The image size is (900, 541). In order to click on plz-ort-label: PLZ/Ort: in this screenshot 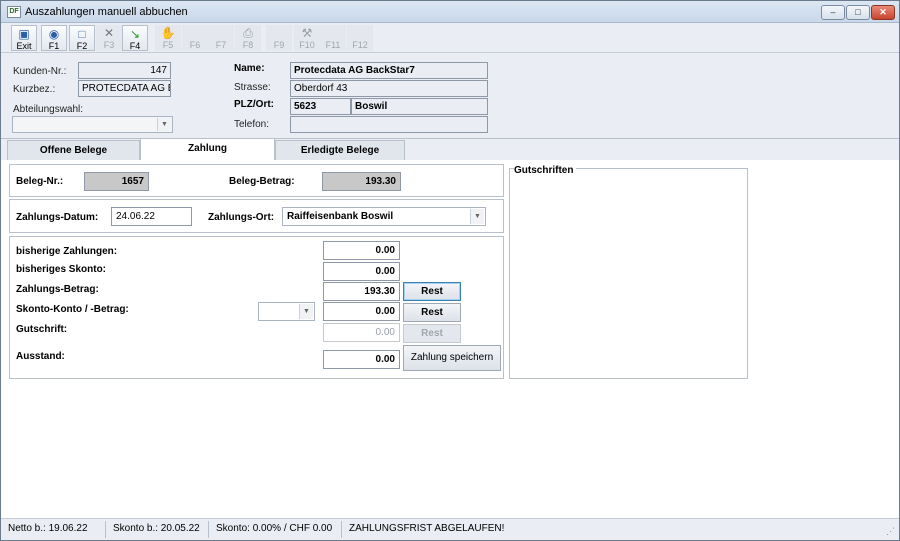, I will do `click(254, 104)`.